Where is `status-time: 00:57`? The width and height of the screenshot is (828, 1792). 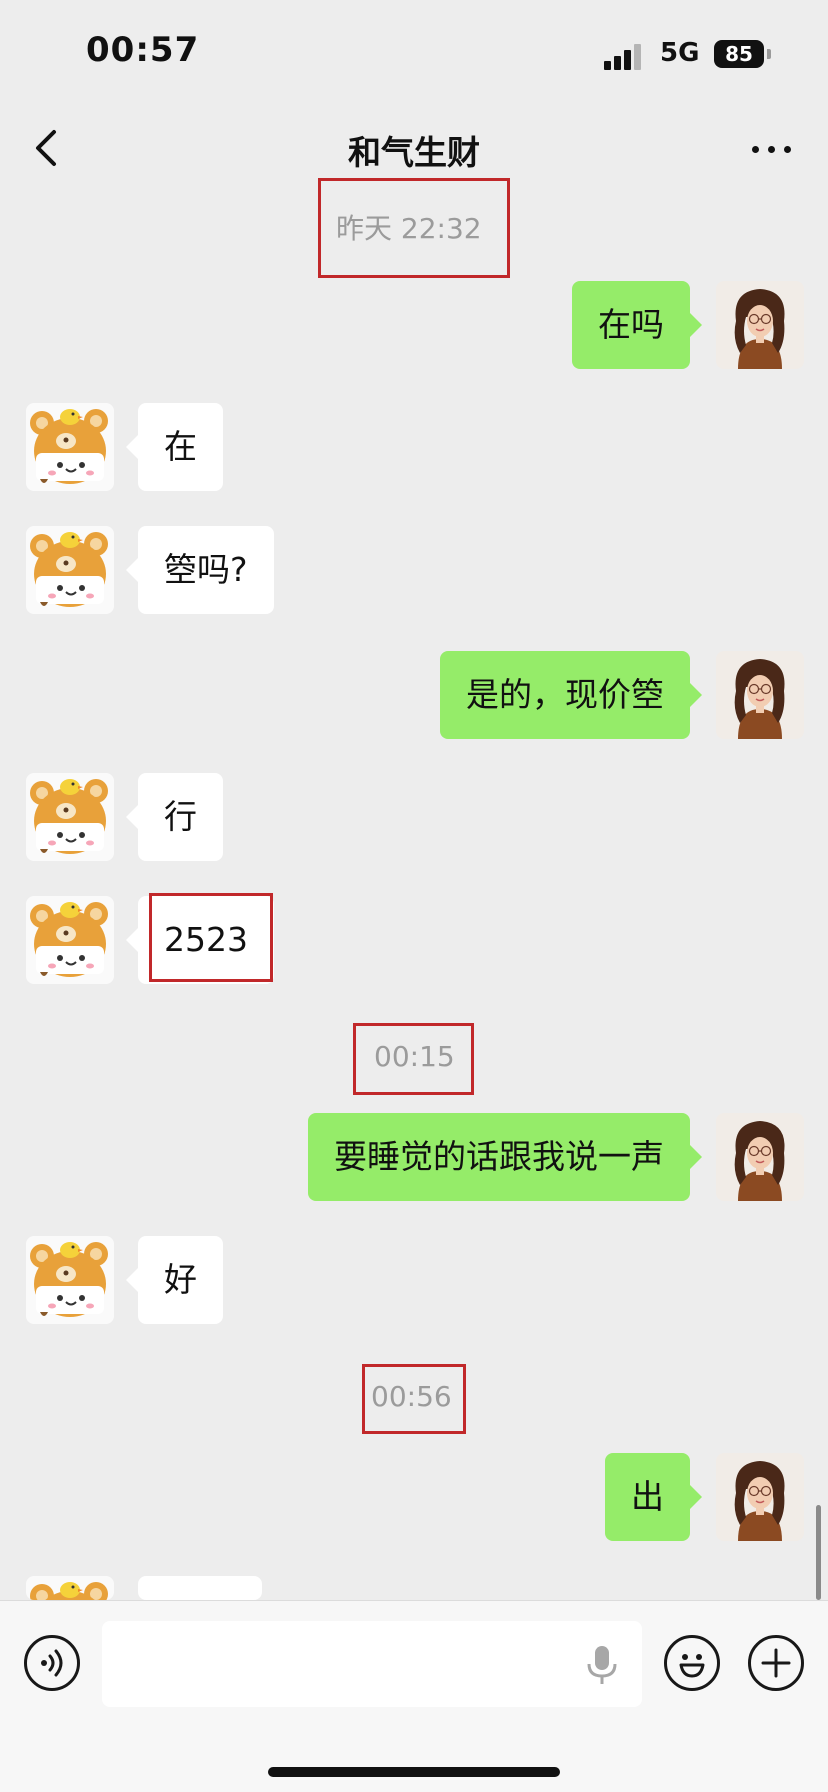 status-time: 00:57 is located at coordinates (143, 50).